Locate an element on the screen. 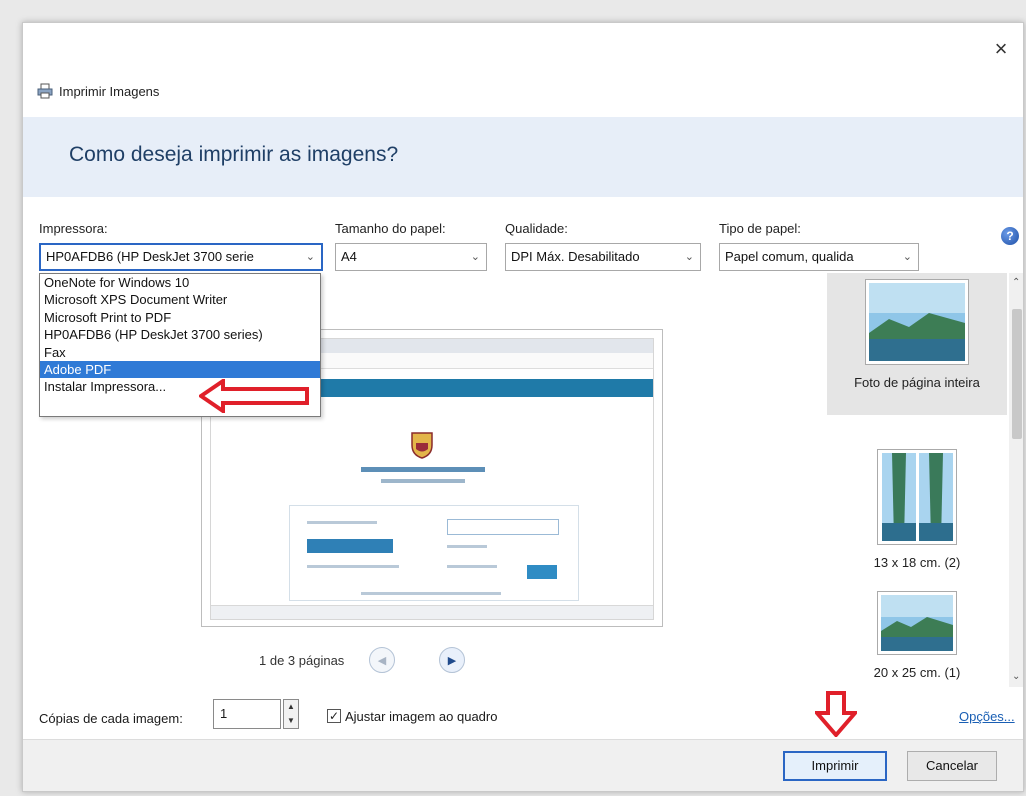 This screenshot has height=796, width=1026. page-indicator: 1 de 3 páginas is located at coordinates (302, 660).